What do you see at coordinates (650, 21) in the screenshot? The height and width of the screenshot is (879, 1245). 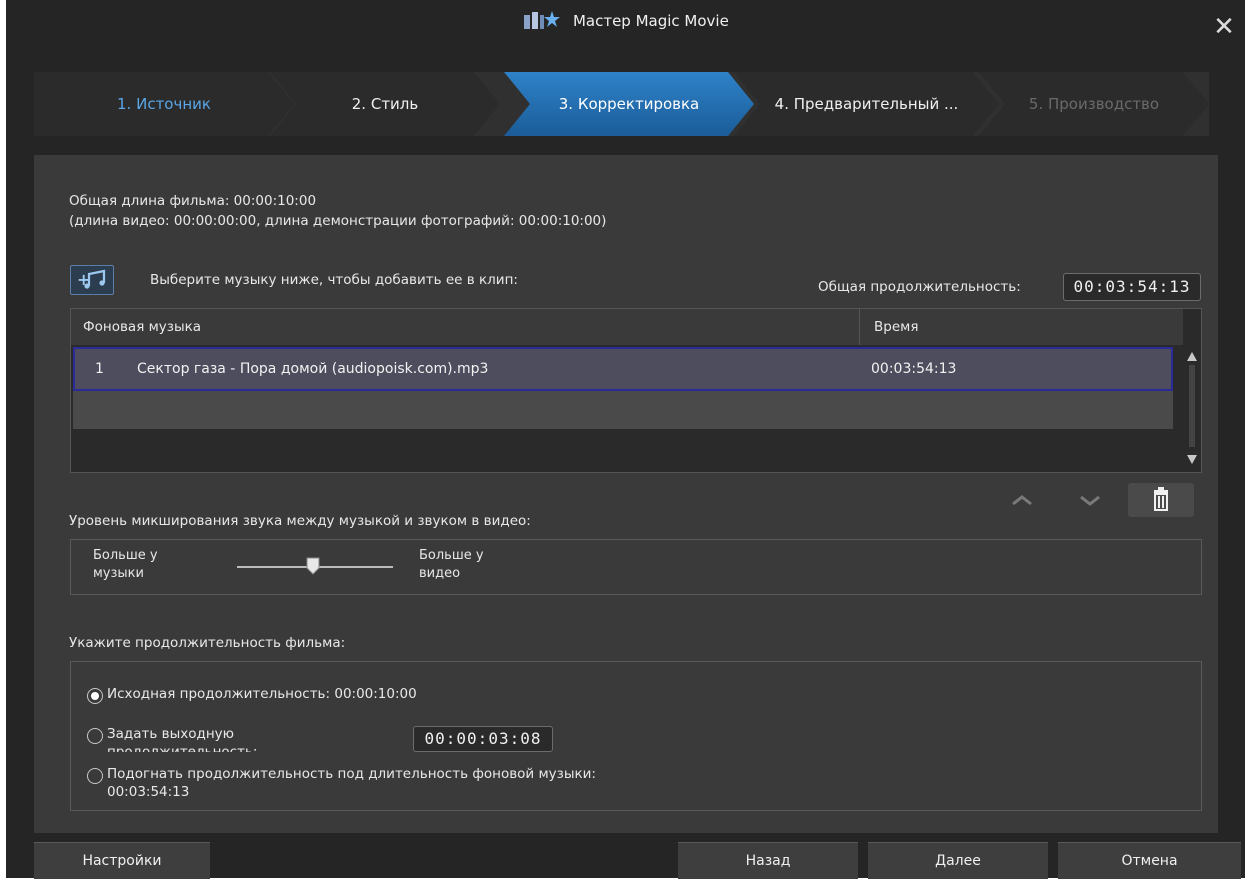 I see `window-title-text: Мастер Magic Movie` at bounding box center [650, 21].